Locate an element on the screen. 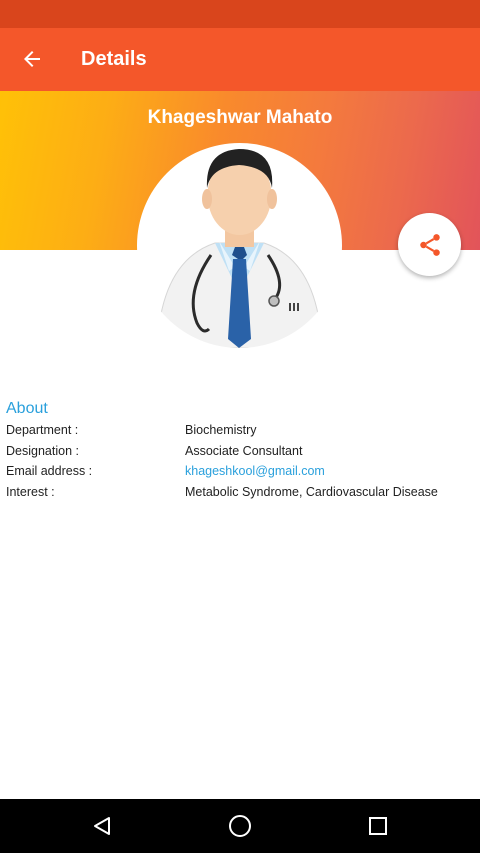  email-row: Email address : khageshkool@gmail.com is located at coordinates (241, 471).